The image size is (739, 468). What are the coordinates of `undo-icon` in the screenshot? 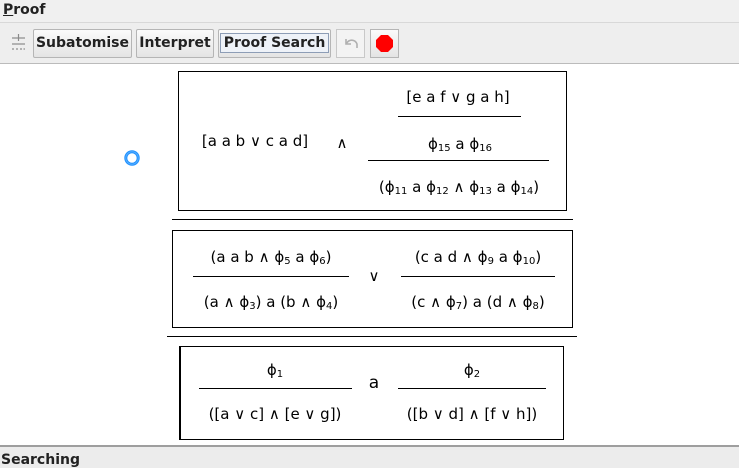 It's located at (350, 43).